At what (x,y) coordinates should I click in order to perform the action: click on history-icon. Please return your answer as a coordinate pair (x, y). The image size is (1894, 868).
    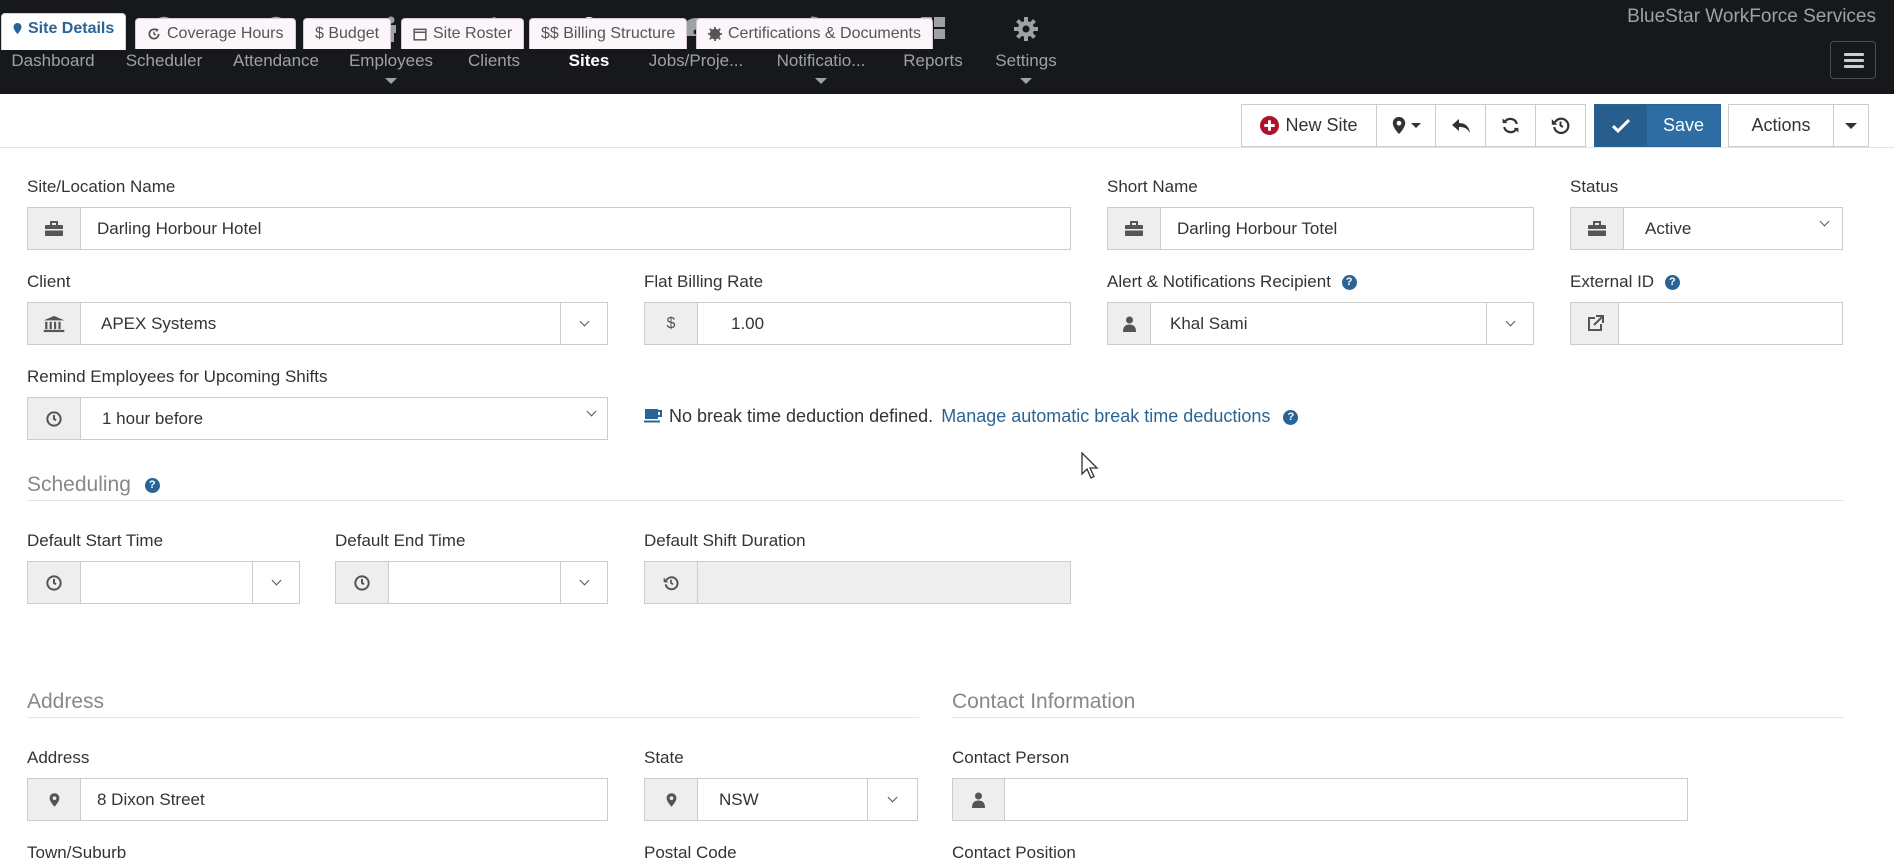
    Looking at the image, I should click on (1560, 125).